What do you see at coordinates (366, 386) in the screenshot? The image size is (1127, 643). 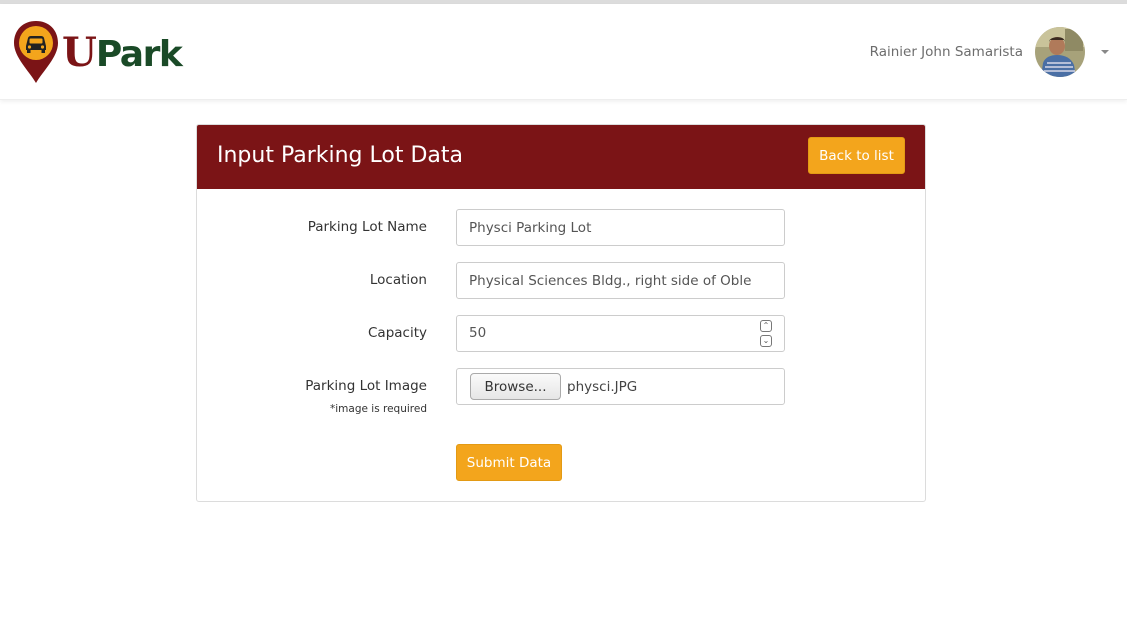 I see `parking-lot-image-label: Parking Lot Image` at bounding box center [366, 386].